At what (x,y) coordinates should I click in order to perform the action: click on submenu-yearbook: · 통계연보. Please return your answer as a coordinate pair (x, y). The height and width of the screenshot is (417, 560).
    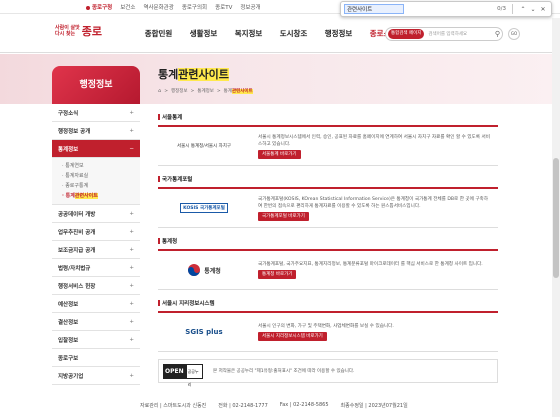
    Looking at the image, I should click on (101, 166).